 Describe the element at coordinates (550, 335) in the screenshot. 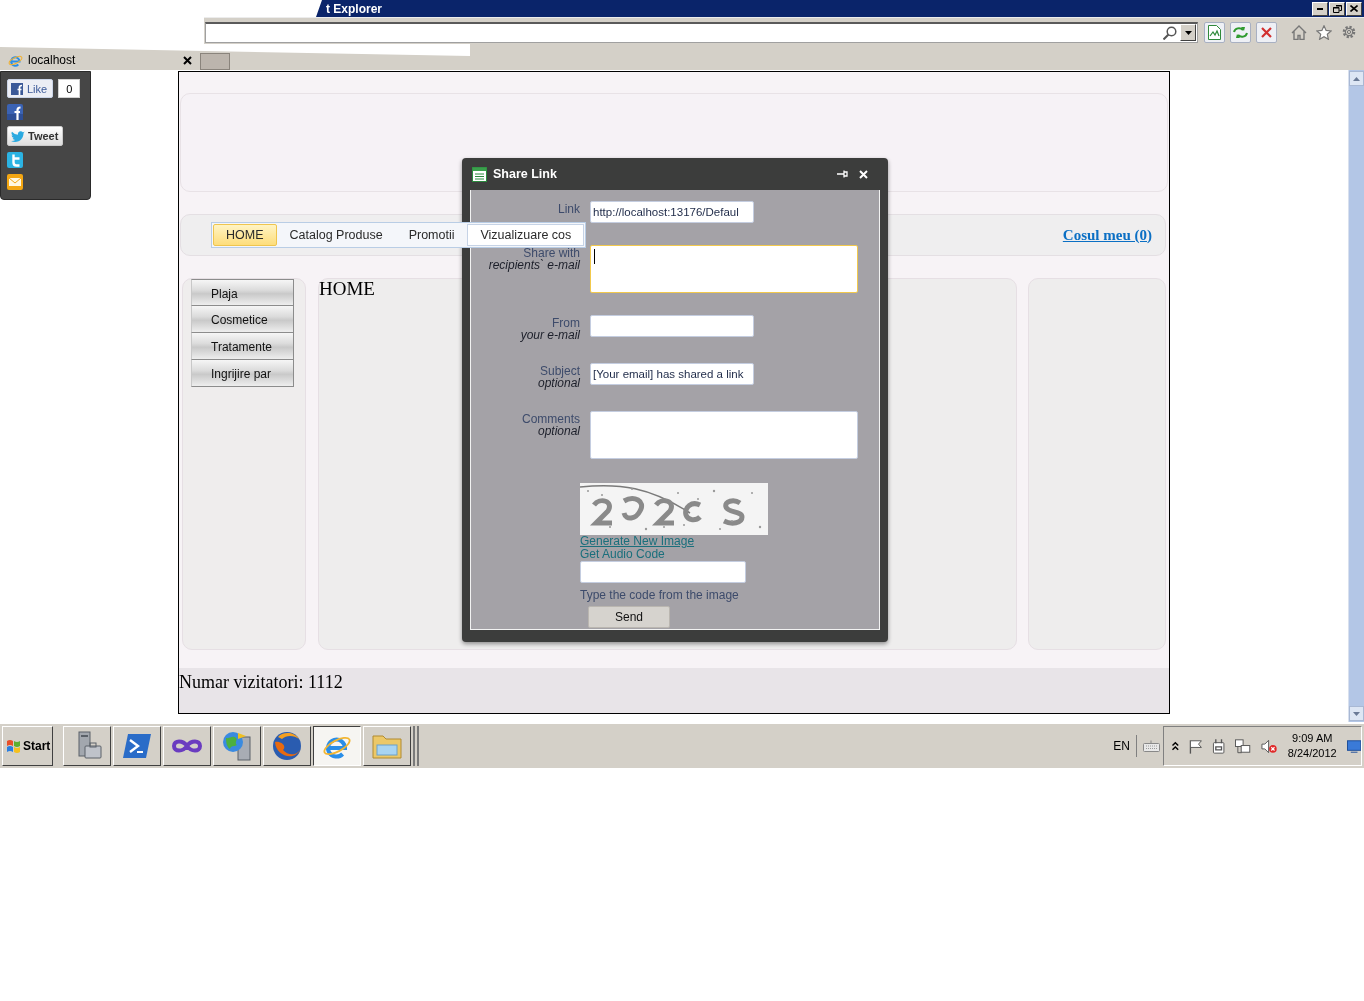

I see `field-hint: your e-mail` at that location.